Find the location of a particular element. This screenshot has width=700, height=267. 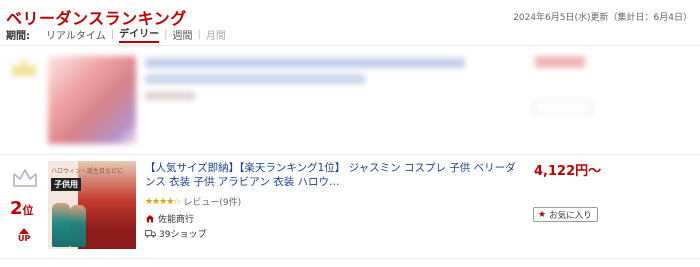

period-daily-tab: デイリー is located at coordinates (139, 34).